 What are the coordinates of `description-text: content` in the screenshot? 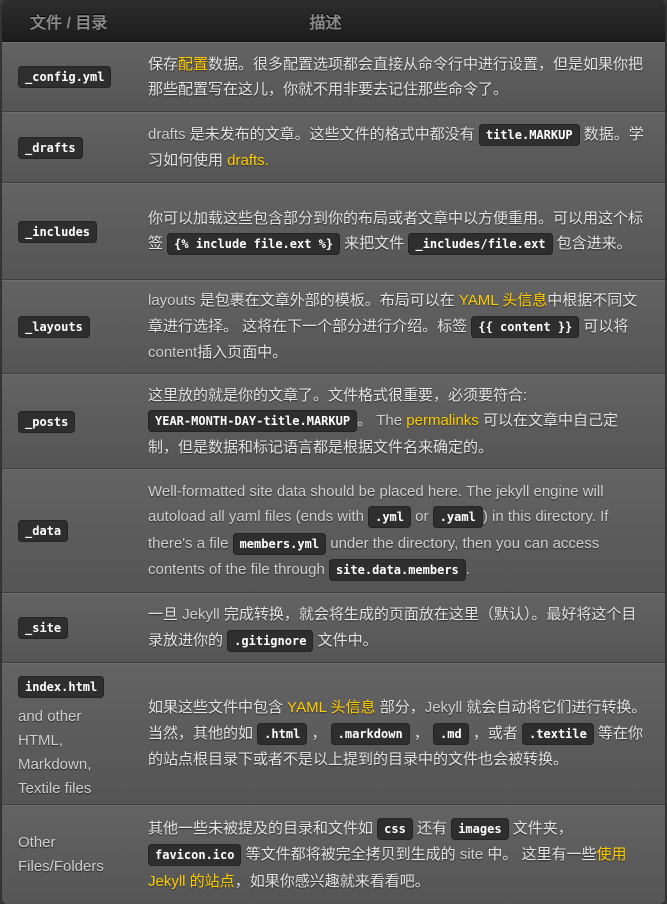 It's located at (173, 353).